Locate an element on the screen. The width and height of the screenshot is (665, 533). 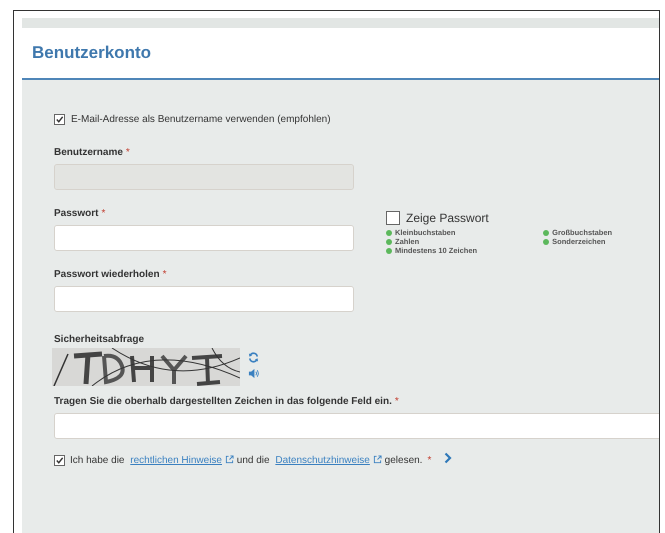
field-label: Passwort wiederholen is located at coordinates (107, 274).